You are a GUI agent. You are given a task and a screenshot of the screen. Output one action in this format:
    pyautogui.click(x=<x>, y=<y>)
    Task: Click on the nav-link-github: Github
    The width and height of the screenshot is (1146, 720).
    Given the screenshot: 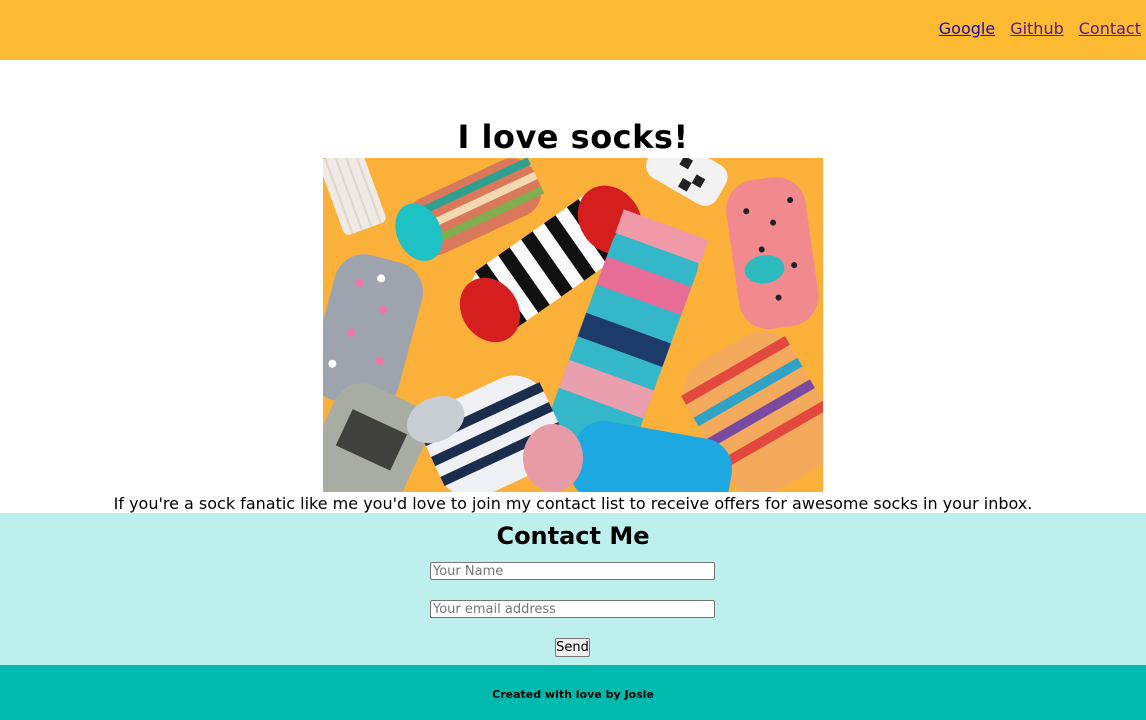 What is the action you would take?
    pyautogui.click(x=1037, y=28)
    